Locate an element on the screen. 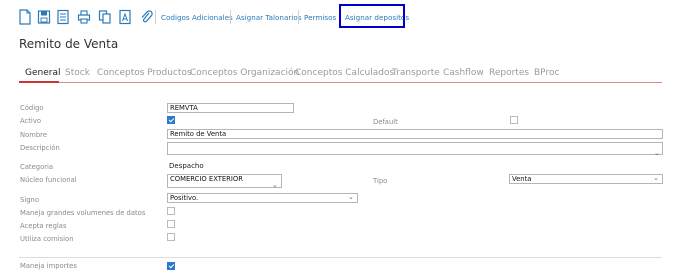 The width and height of the screenshot is (690, 270). new-document-icon is located at coordinates (25, 17).